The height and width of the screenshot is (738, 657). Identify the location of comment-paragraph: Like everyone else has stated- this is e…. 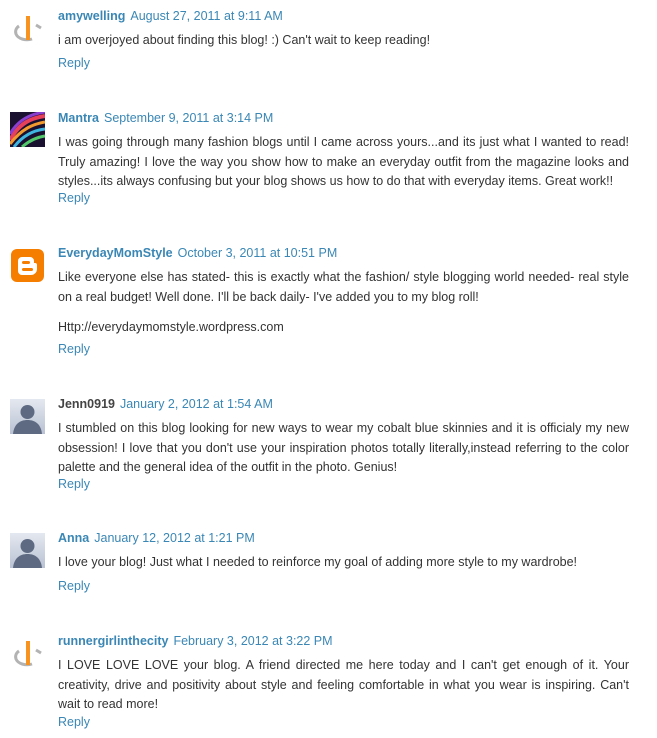
(343, 287).